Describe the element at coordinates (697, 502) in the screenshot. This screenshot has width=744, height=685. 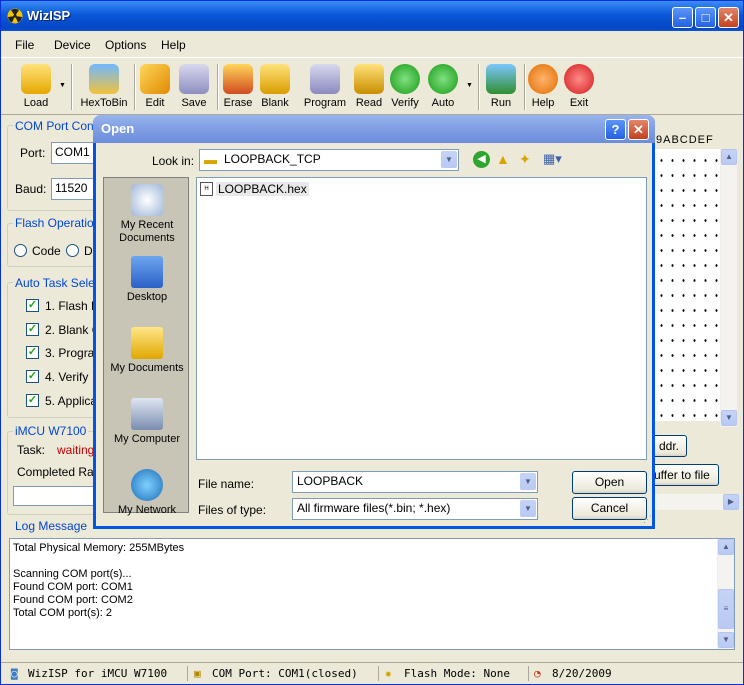
I see `hex-hscrollbar: ▶` at that location.